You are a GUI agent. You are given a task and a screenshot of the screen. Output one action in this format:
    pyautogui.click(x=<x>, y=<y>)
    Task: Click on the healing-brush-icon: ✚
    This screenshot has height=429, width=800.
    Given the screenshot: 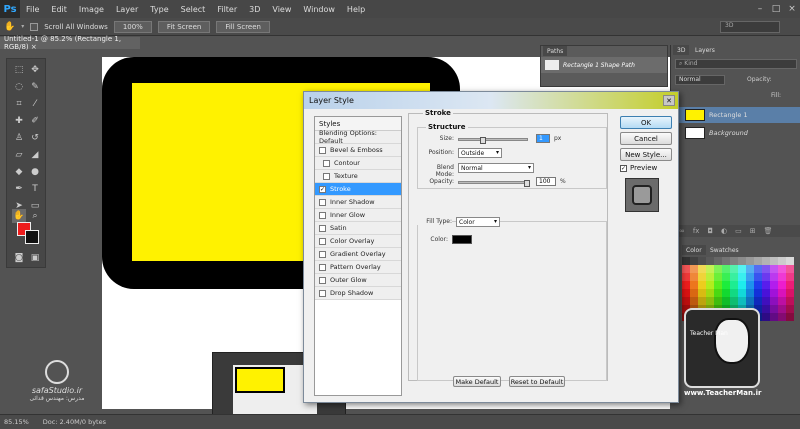 What is the action you would take?
    pyautogui.click(x=19, y=121)
    